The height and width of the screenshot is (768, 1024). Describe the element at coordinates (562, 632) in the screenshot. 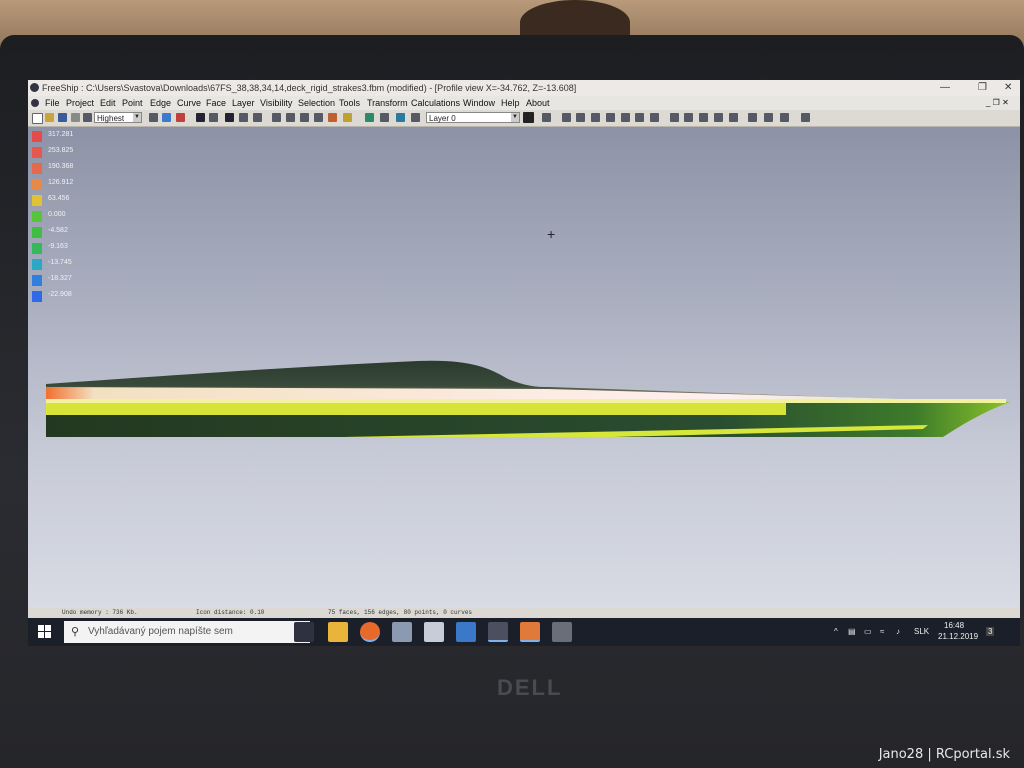

I see `calculator-icon` at that location.